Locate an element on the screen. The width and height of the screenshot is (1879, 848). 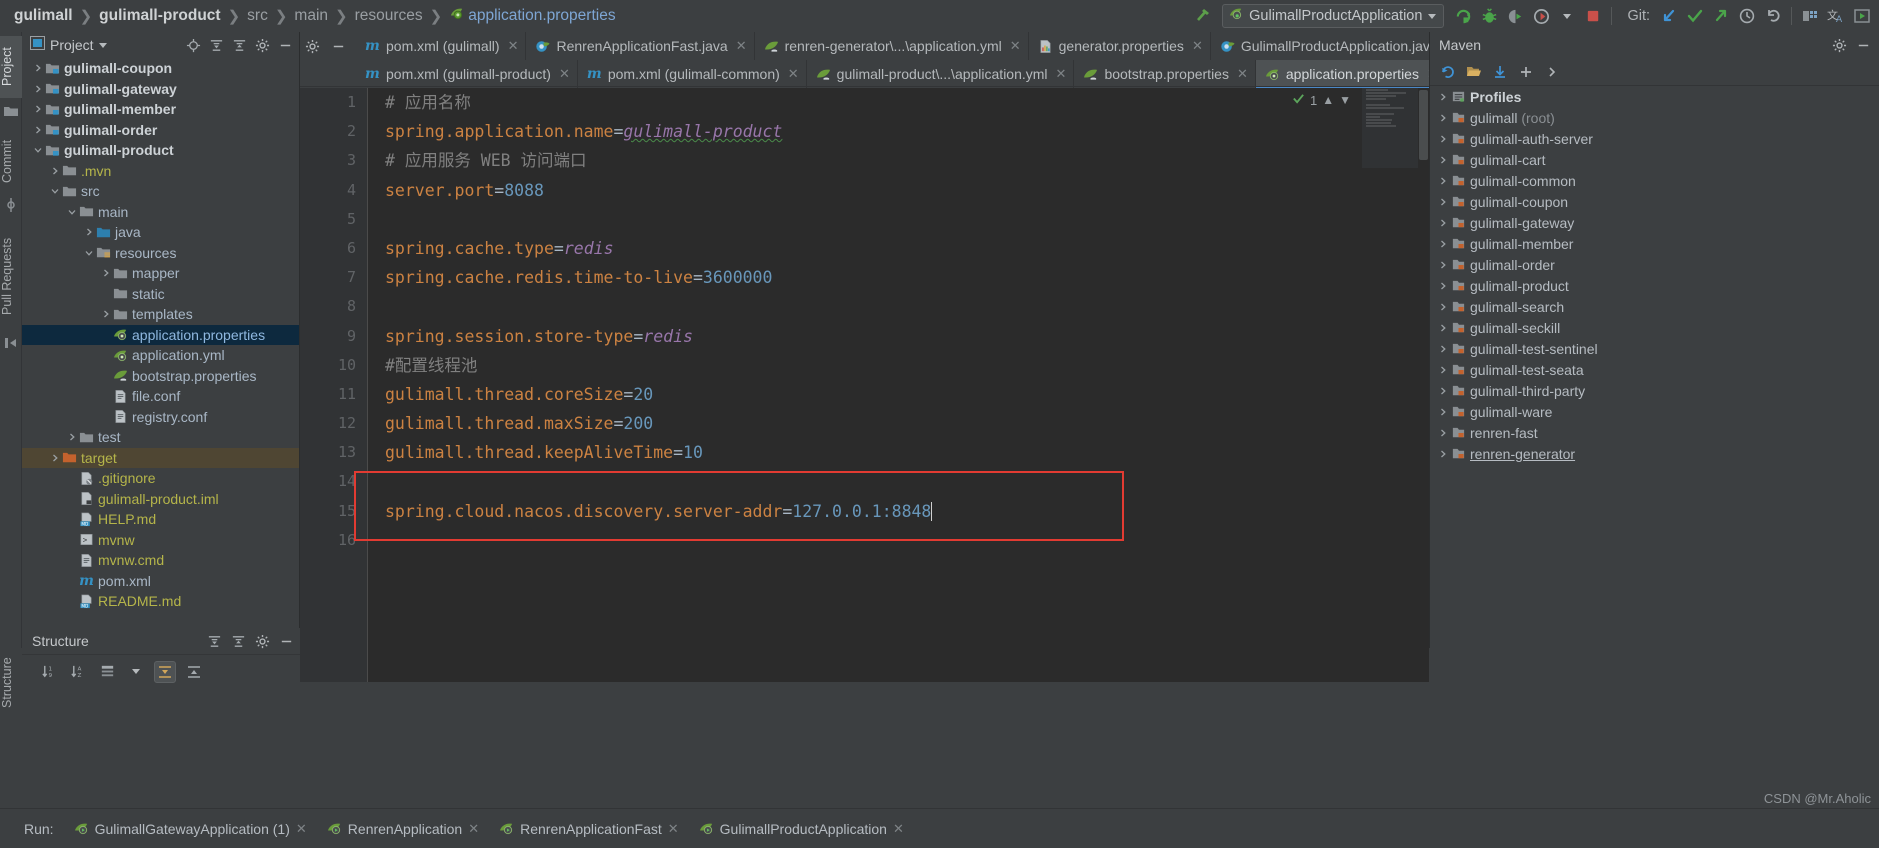
sidebar-item-structure: Structure is located at coordinates (11, 683).